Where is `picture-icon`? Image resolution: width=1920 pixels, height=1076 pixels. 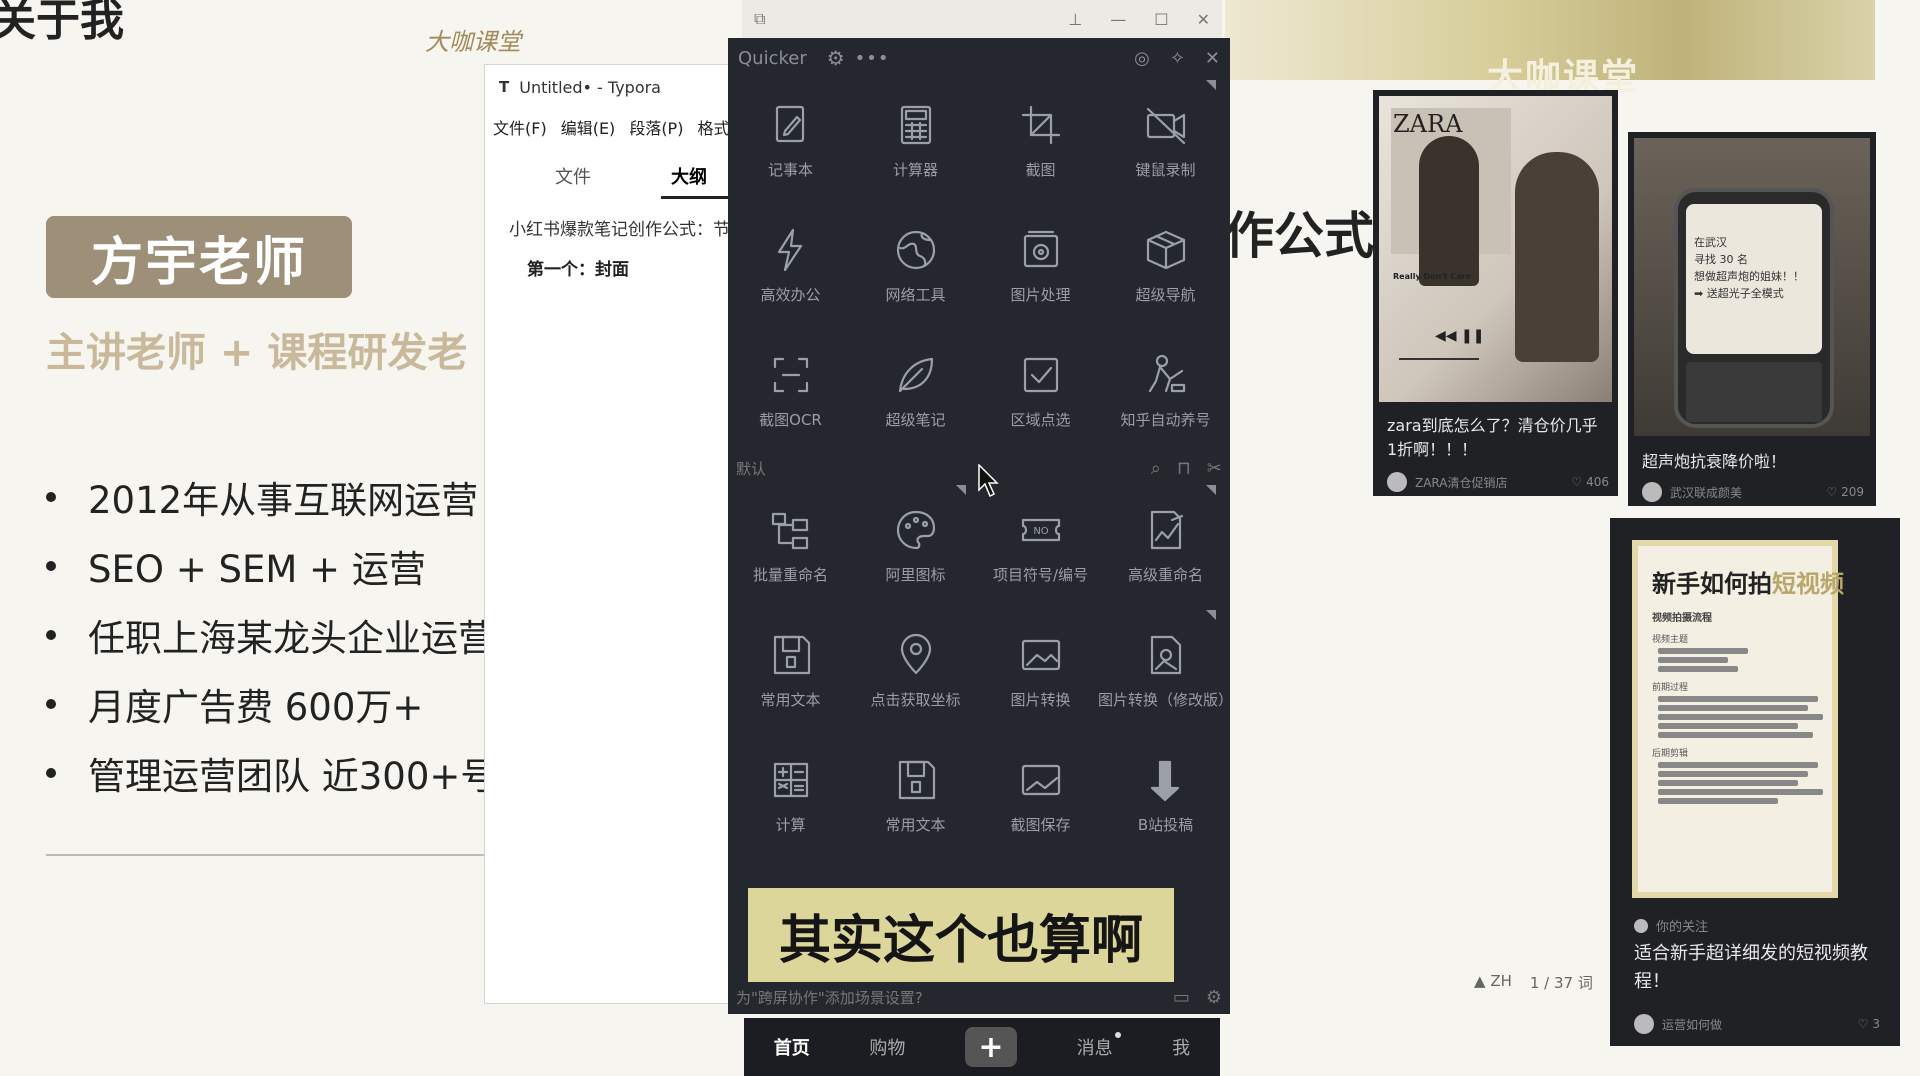
picture-icon is located at coordinates (1041, 655).